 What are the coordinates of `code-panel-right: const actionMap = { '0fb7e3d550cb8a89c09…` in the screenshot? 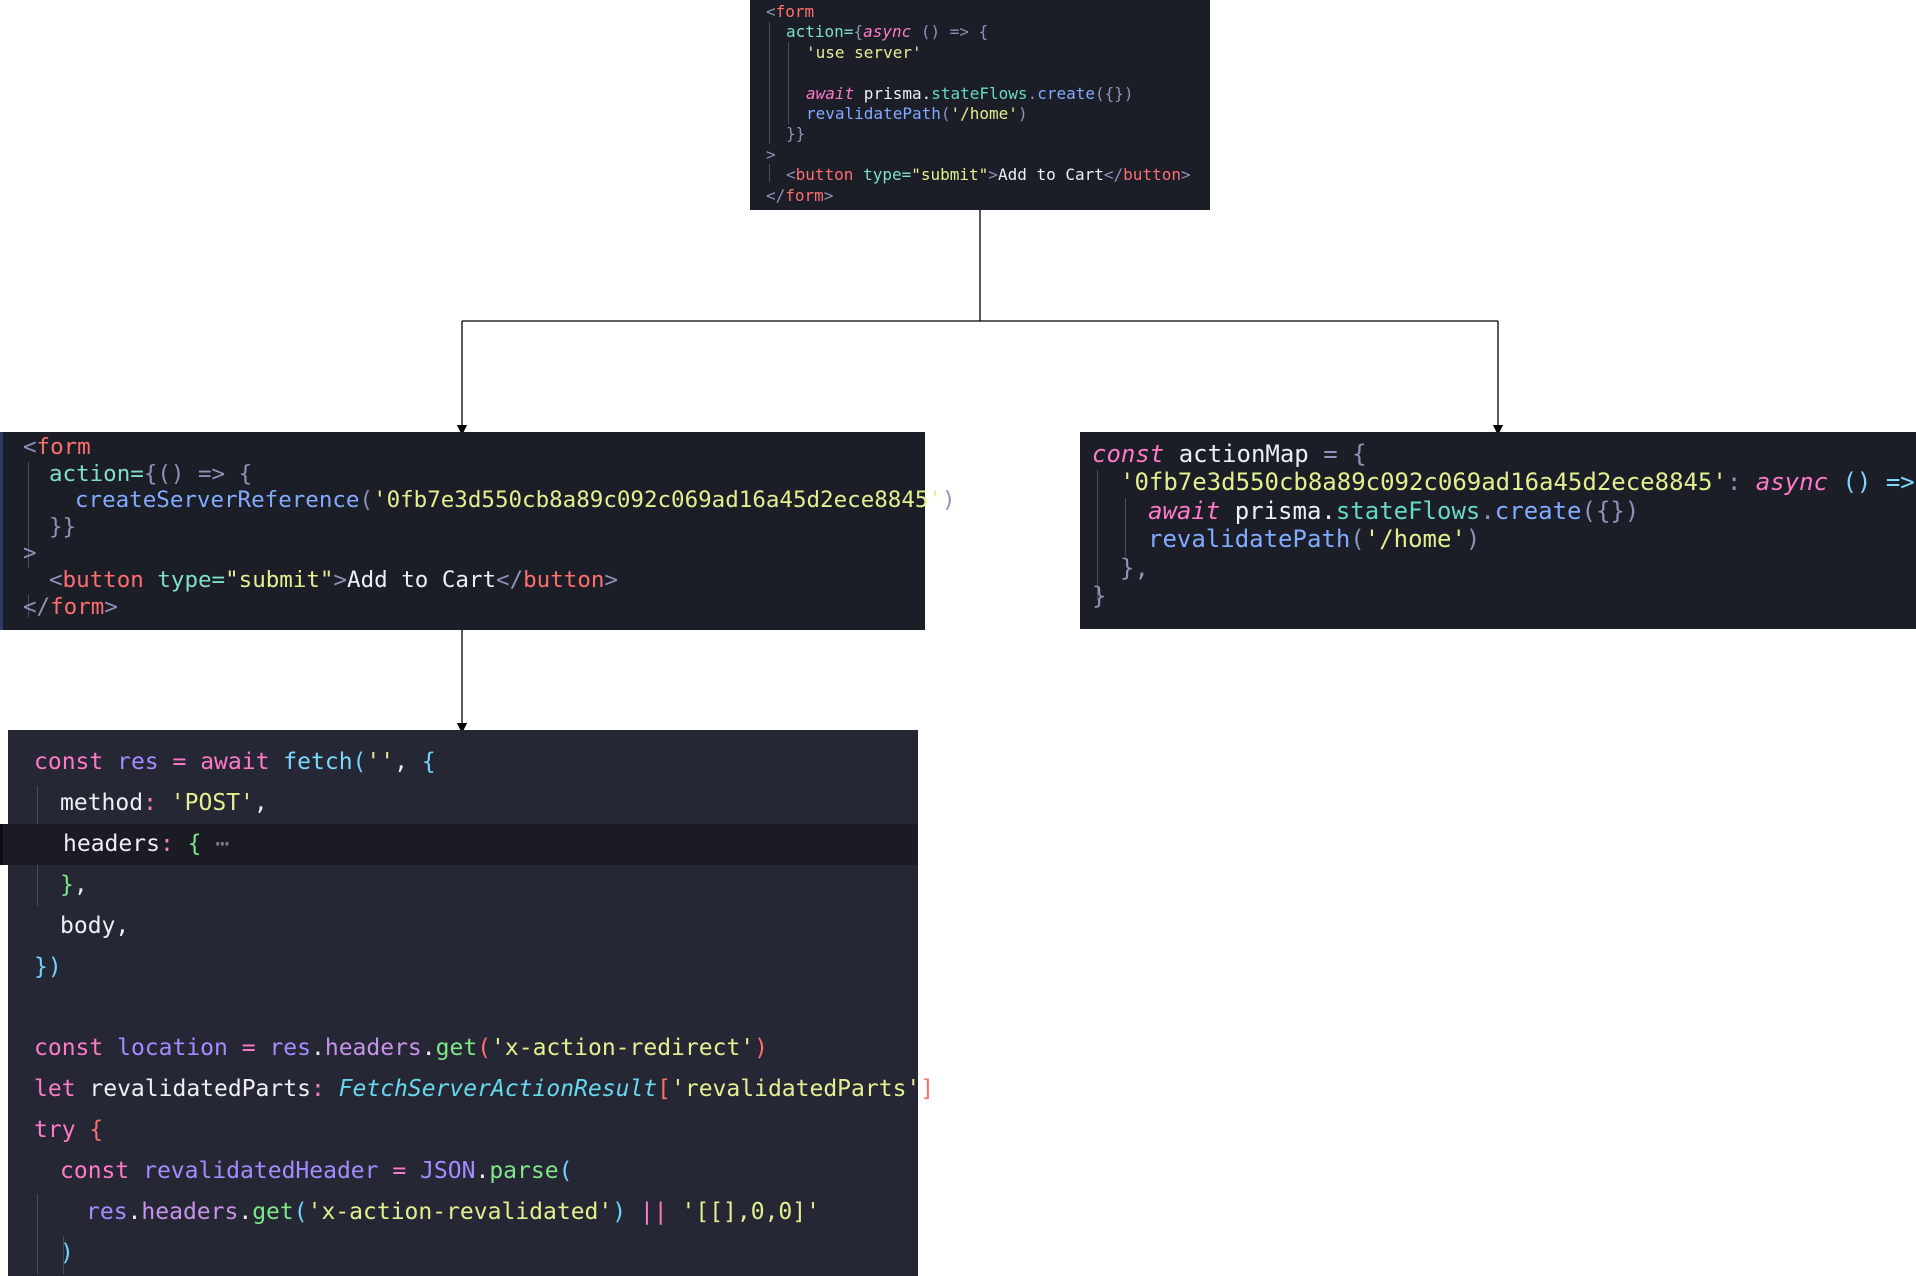 It's located at (1498, 530).